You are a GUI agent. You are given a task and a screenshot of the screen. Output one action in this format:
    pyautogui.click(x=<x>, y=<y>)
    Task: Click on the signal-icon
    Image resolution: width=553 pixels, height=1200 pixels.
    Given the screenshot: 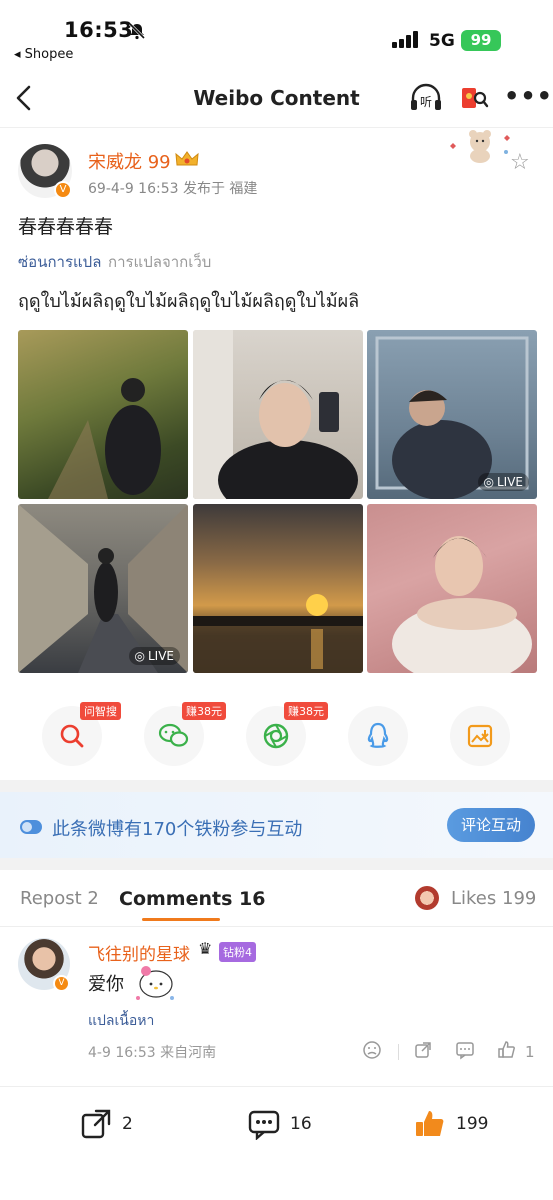 What is the action you would take?
    pyautogui.click(x=407, y=39)
    